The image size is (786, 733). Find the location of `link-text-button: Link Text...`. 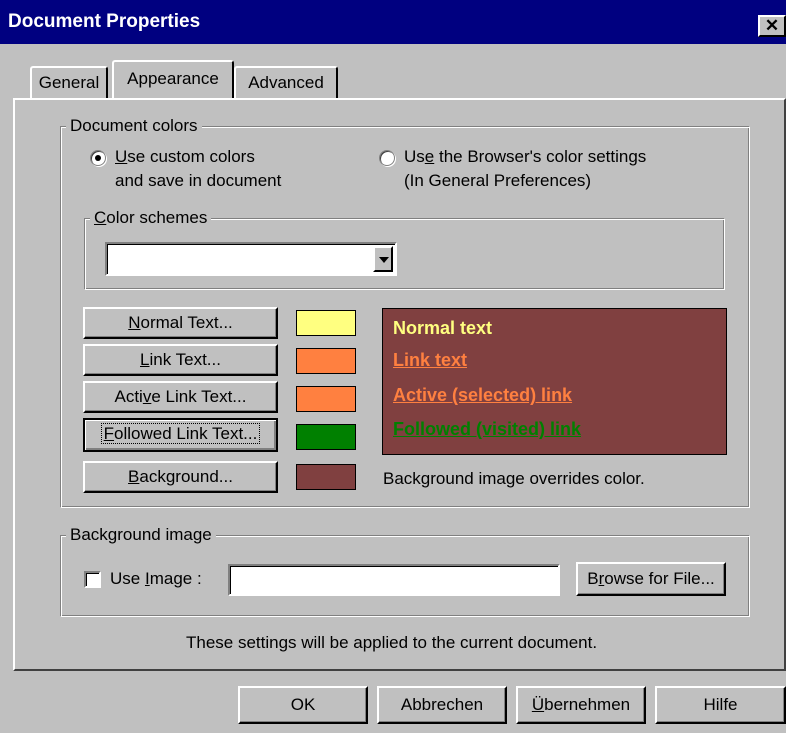

link-text-button: Link Text... is located at coordinates (180, 360).